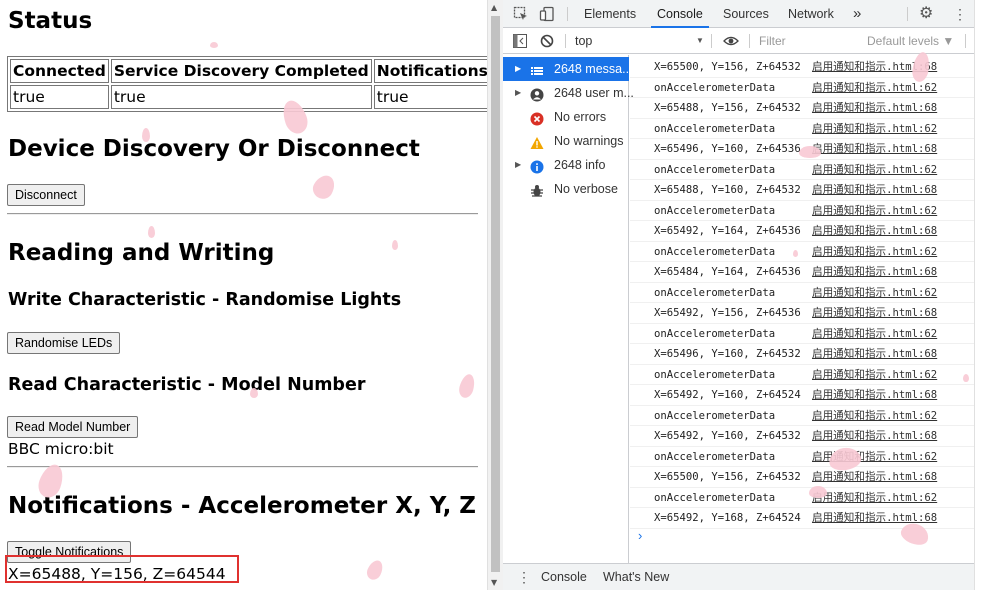 This screenshot has height=590, width=988. What do you see at coordinates (746, 14) in the screenshot?
I see `tab-sources: Sources` at bounding box center [746, 14].